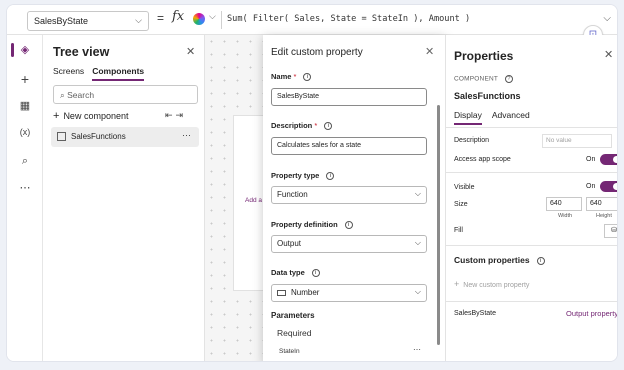 The height and width of the screenshot is (370, 624). Describe the element at coordinates (592, 313) in the screenshot. I see `custom-property-type: Output property` at that location.